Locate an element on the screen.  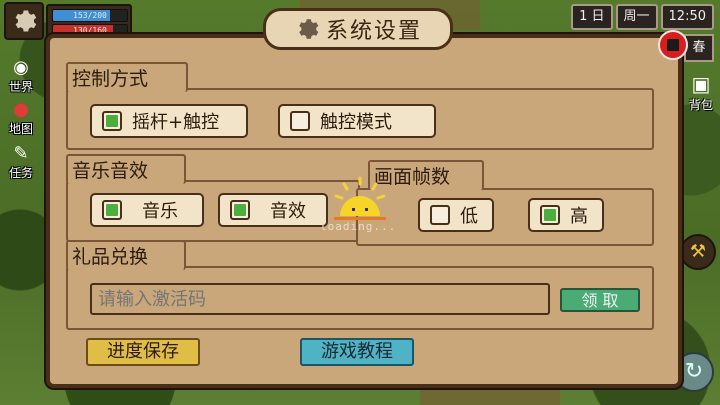
sidebar-item-quest: ✎ 任务 is located at coordinates (21, 164).